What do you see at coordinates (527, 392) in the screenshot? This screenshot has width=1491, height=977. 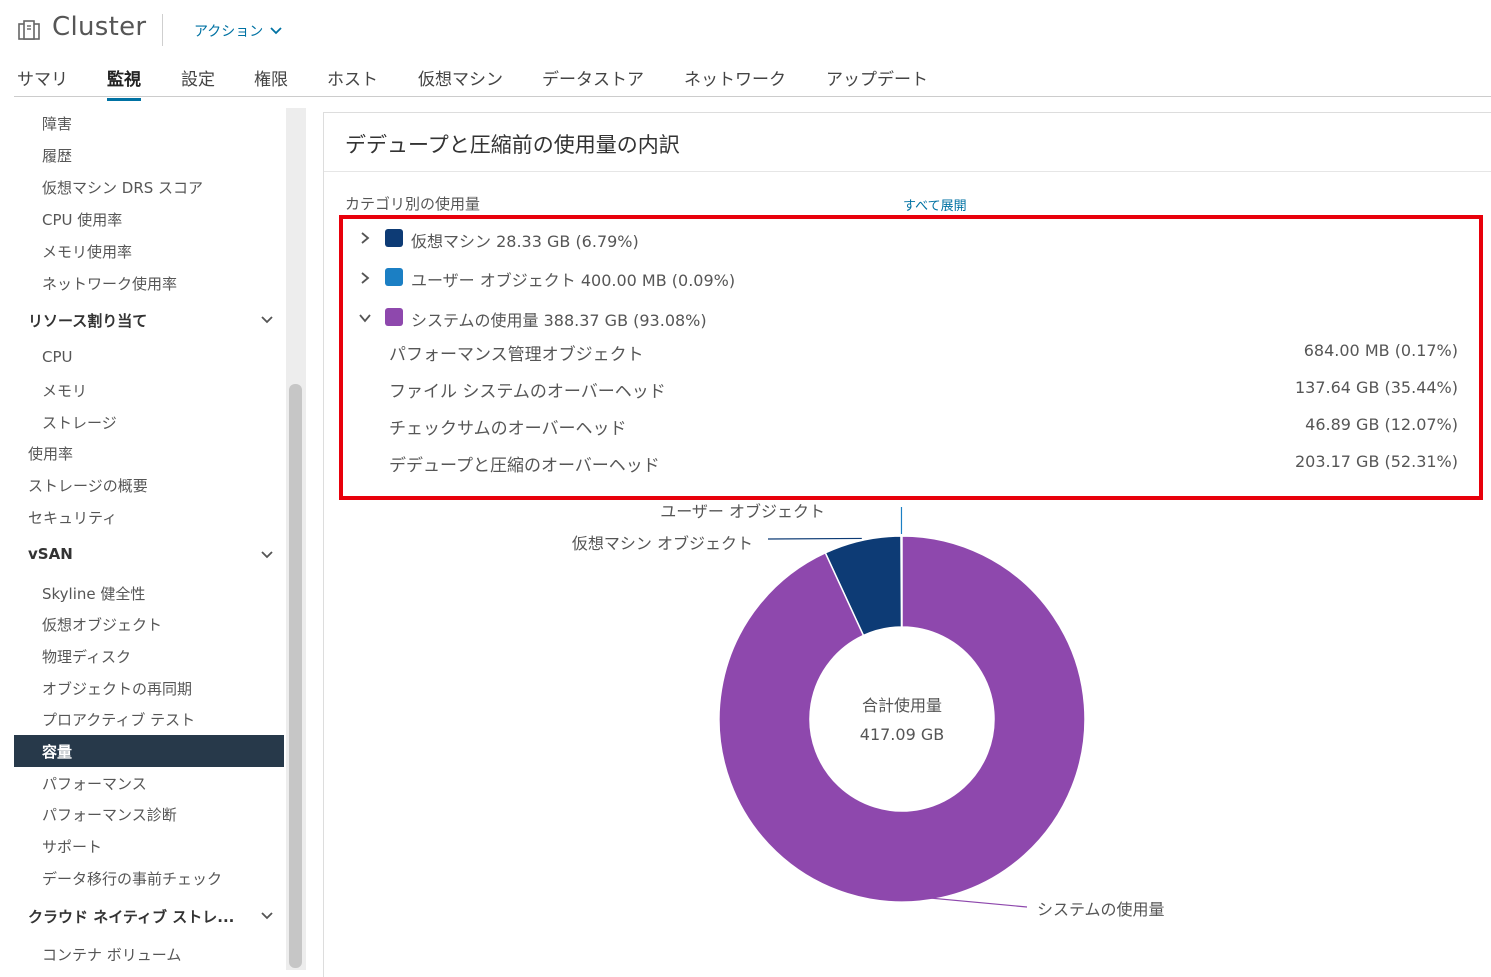 I see `breakdown-name: ファイル システムのオーバーヘッド` at bounding box center [527, 392].